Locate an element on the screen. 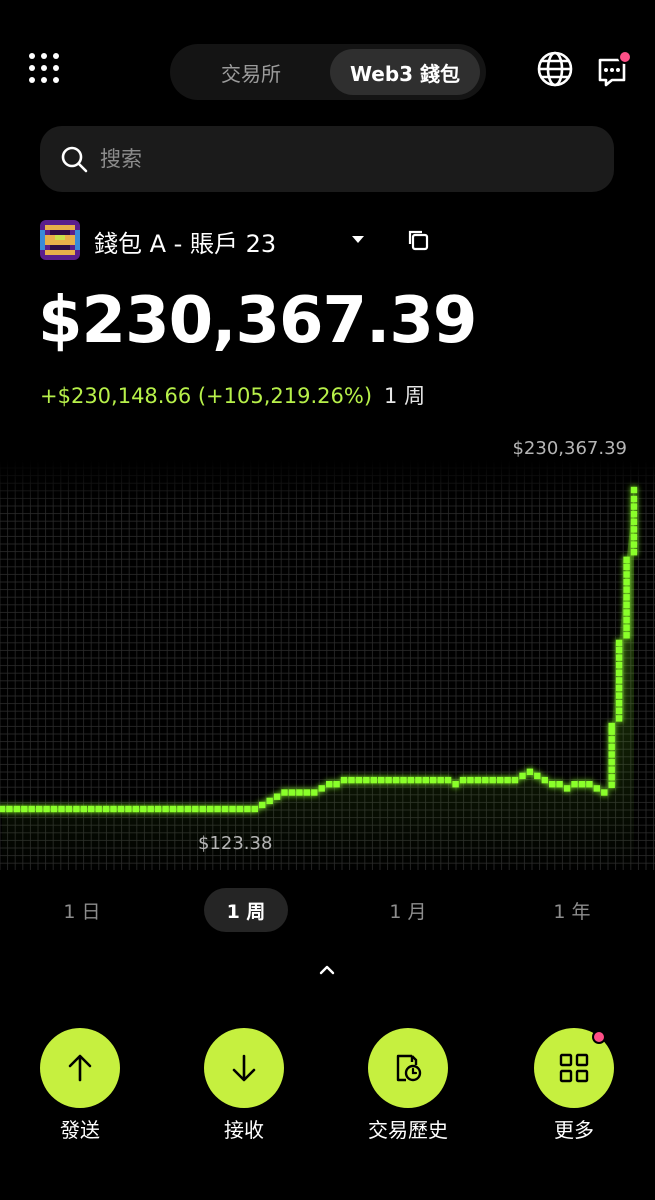 This screenshot has height=1200, width=655. chevron-down-icon is located at coordinates (358, 239).